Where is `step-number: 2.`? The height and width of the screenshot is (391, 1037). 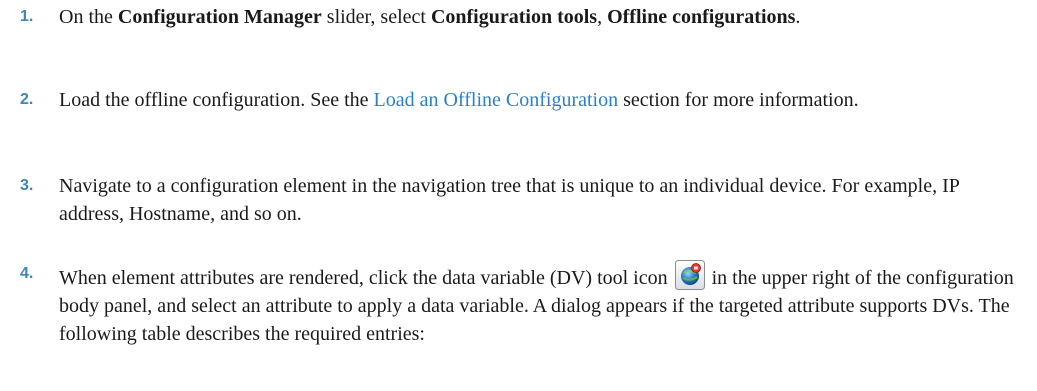
step-number: 2. is located at coordinates (27, 99).